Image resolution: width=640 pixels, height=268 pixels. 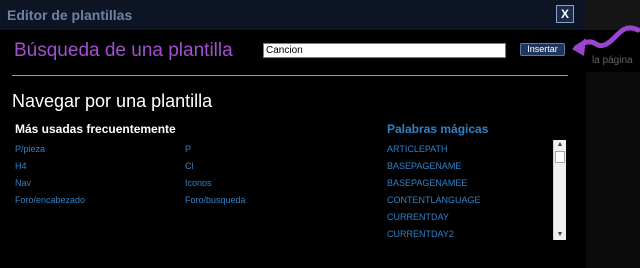 I want to click on magic-word-item: BASEPAGENAME, so click(x=424, y=166).